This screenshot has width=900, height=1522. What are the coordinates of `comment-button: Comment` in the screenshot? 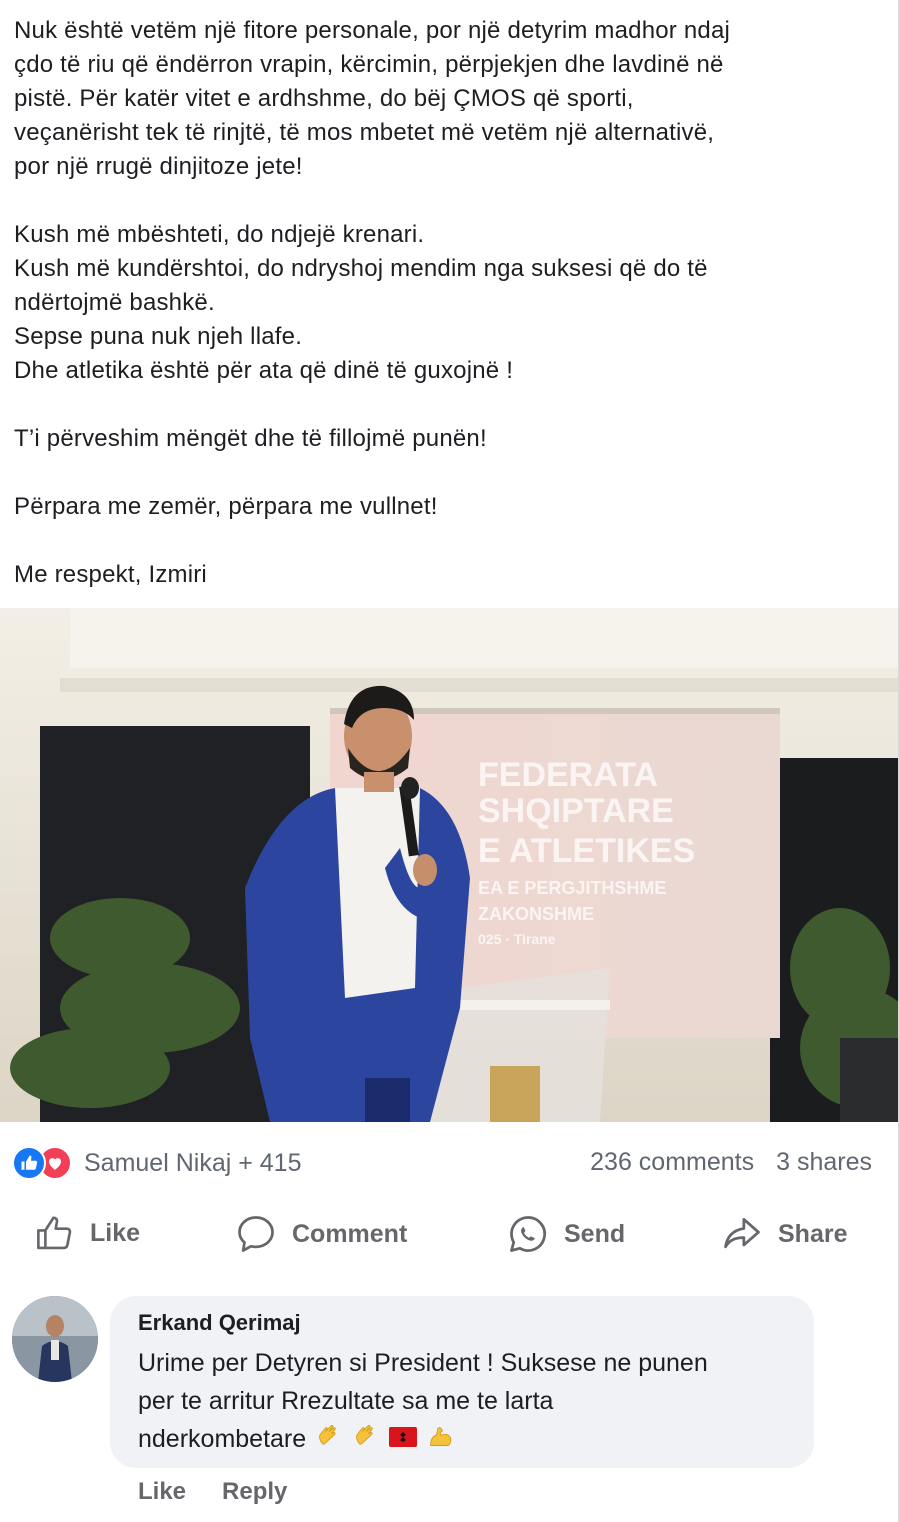 It's located at (320, 1234).